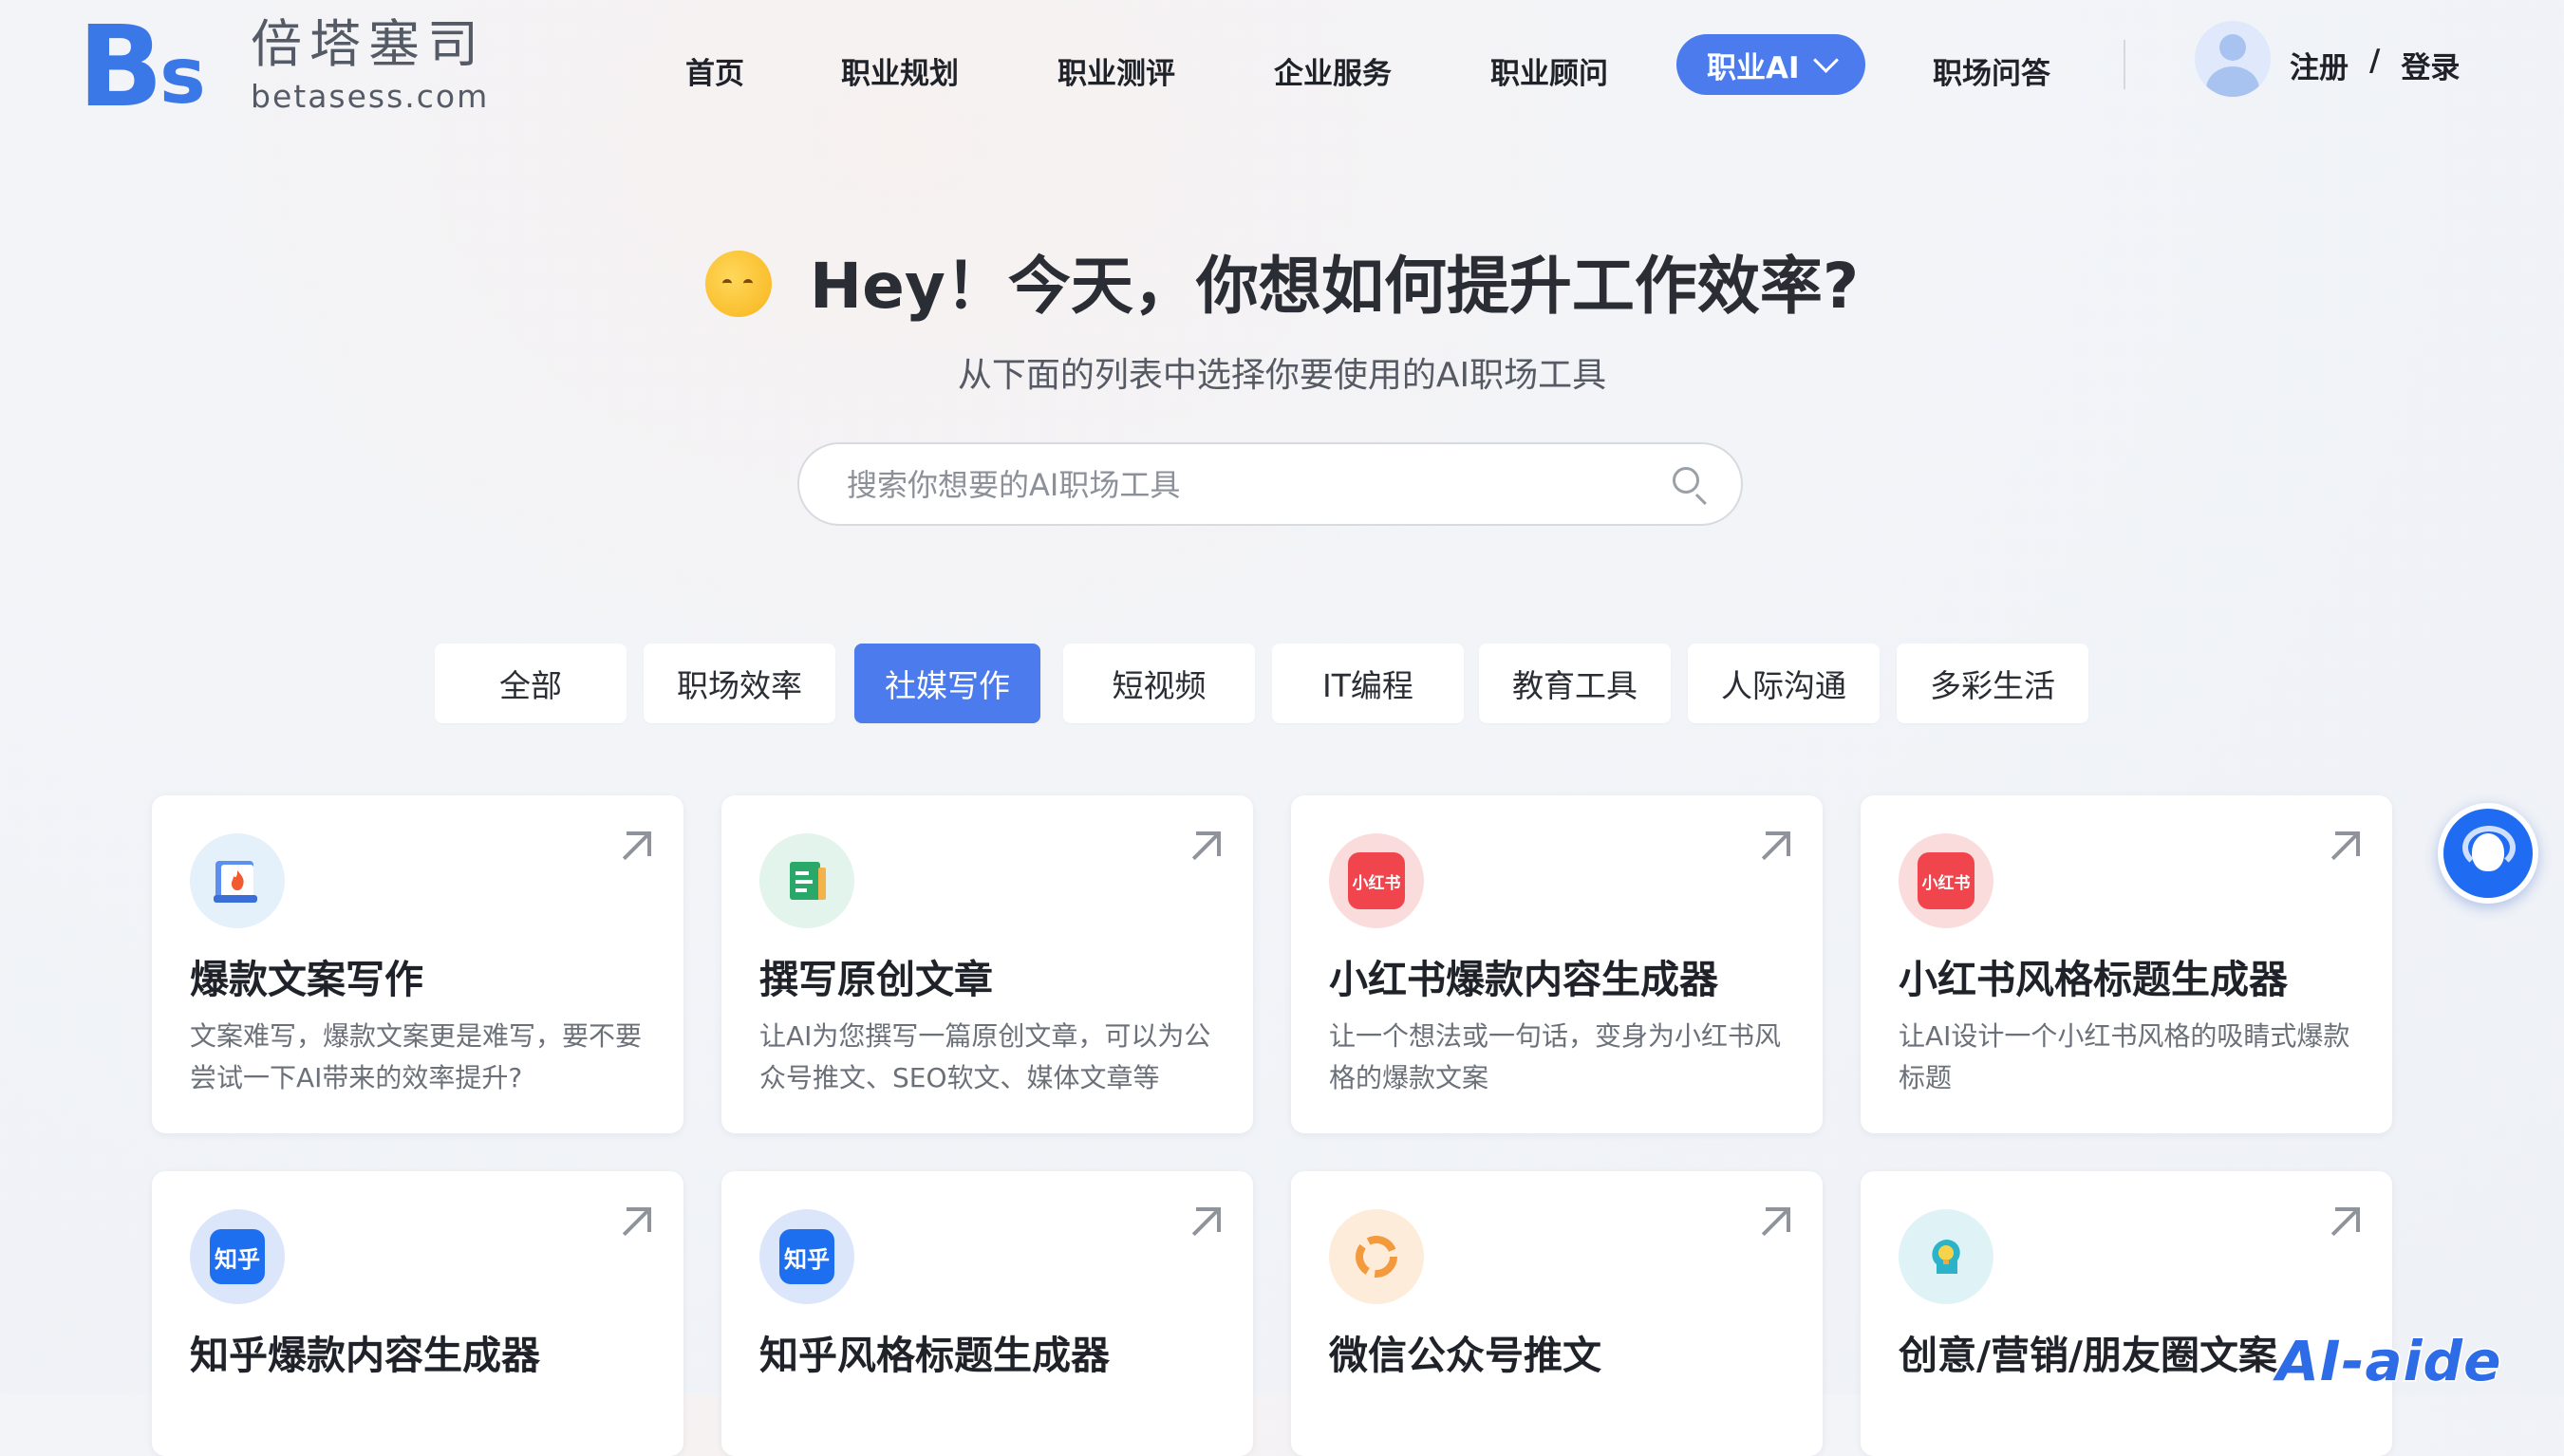  Describe the element at coordinates (1282, 375) in the screenshot. I see `page-subtitle: 从下面的列表中选择你要使用的AI职场工具` at that location.